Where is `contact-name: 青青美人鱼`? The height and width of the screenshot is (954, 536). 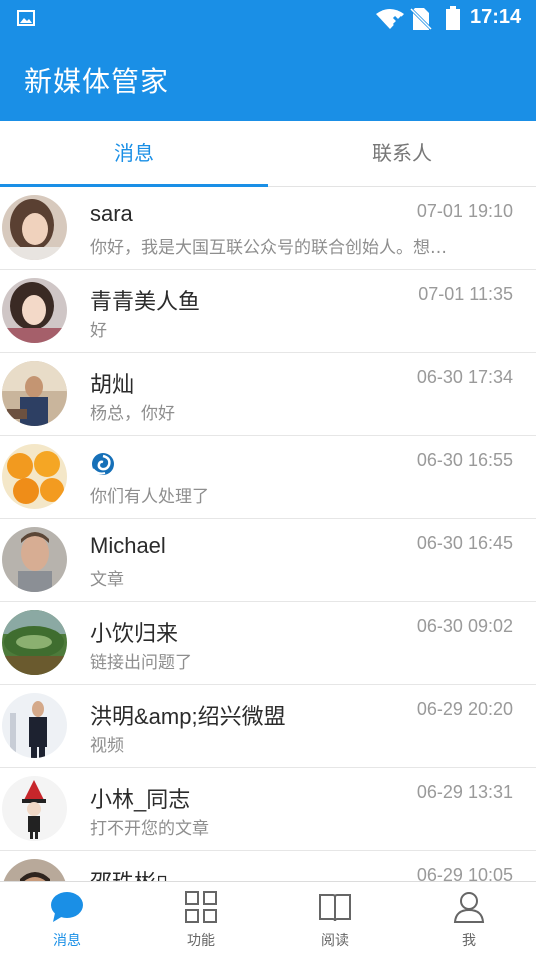 contact-name: 青青美人鱼 is located at coordinates (145, 301).